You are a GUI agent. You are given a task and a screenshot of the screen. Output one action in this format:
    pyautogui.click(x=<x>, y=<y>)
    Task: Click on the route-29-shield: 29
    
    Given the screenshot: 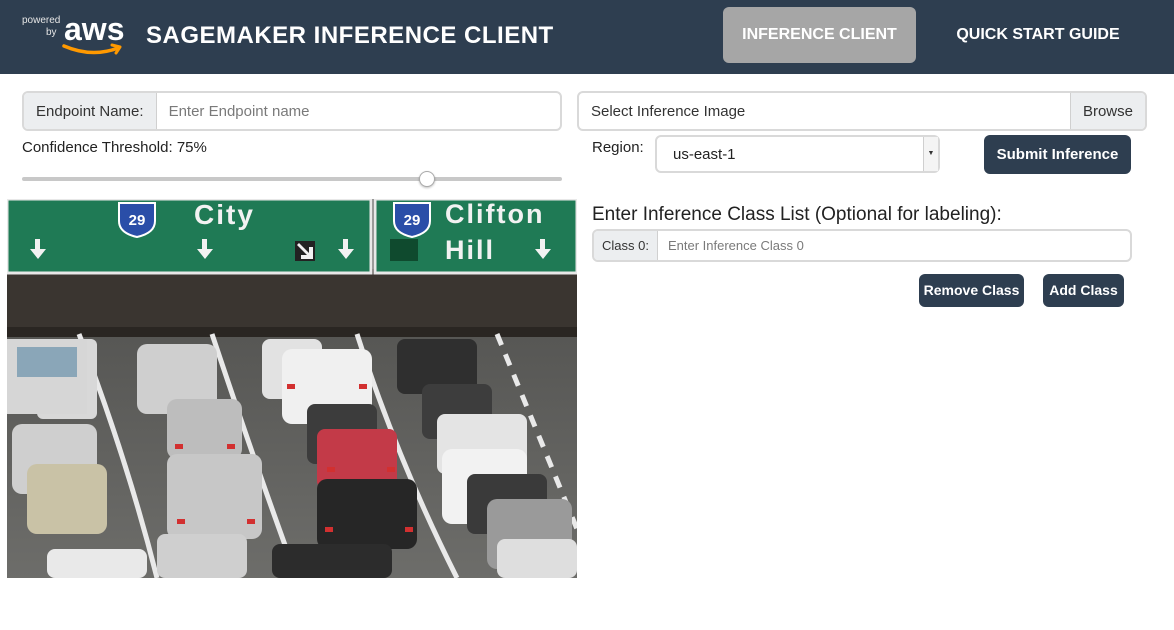 What is the action you would take?
    pyautogui.click(x=137, y=220)
    